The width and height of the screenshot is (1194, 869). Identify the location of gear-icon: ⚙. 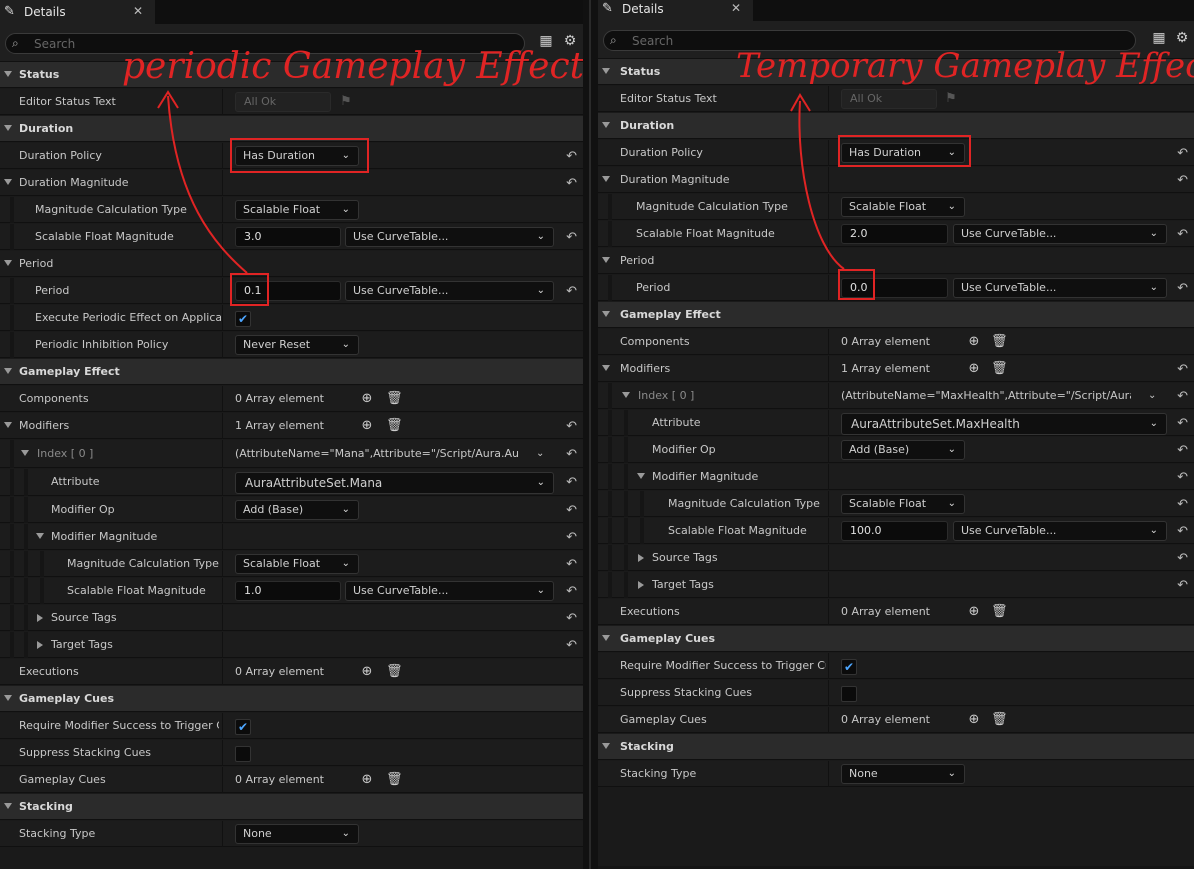
(1182, 38).